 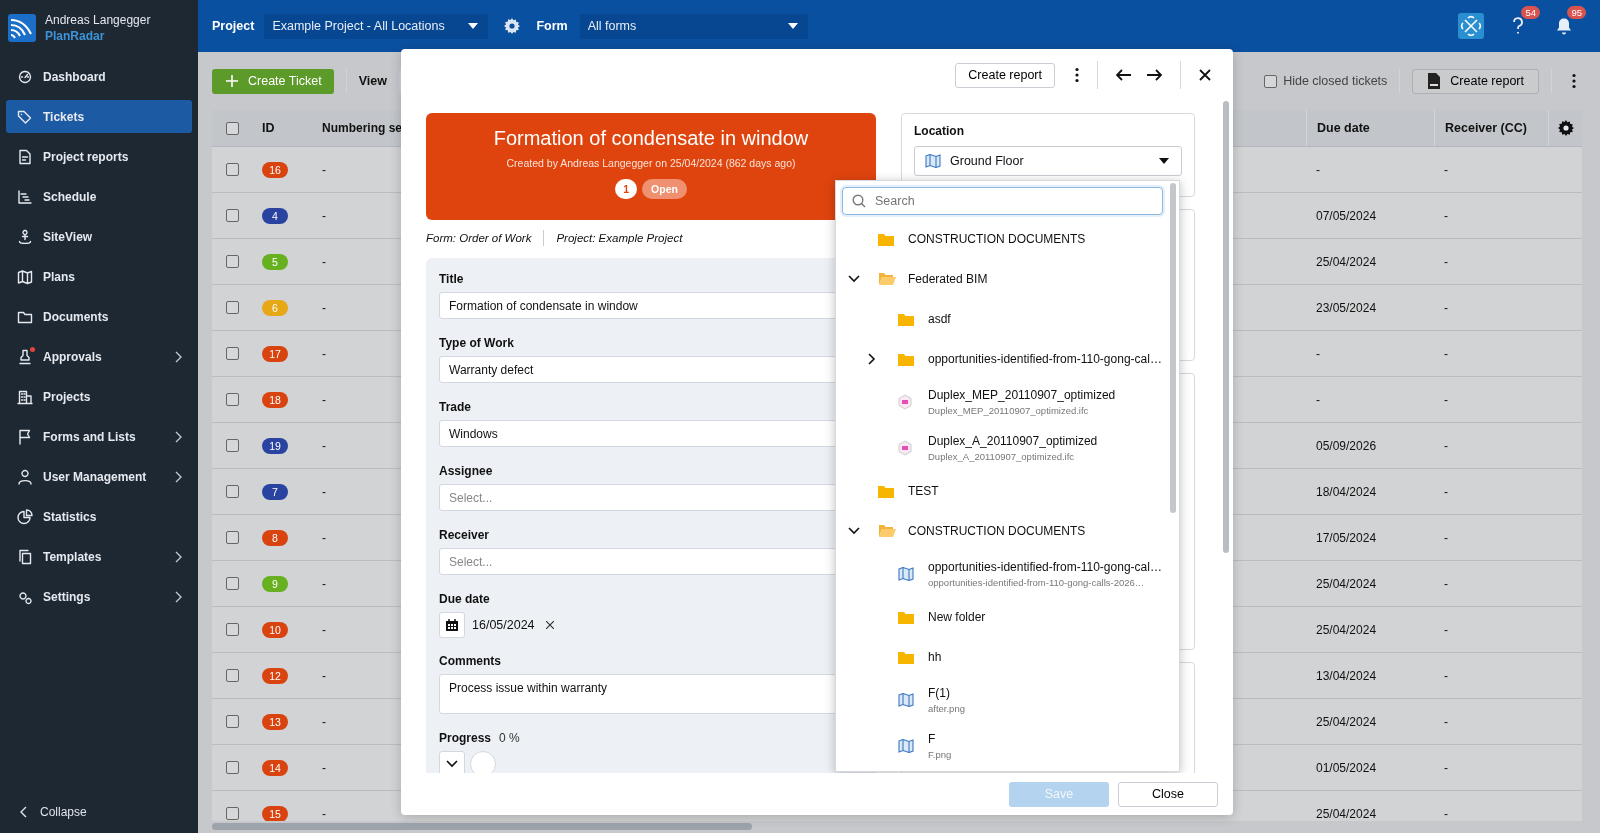 What do you see at coordinates (1007, 746) in the screenshot?
I see `tree-item: F F.png` at bounding box center [1007, 746].